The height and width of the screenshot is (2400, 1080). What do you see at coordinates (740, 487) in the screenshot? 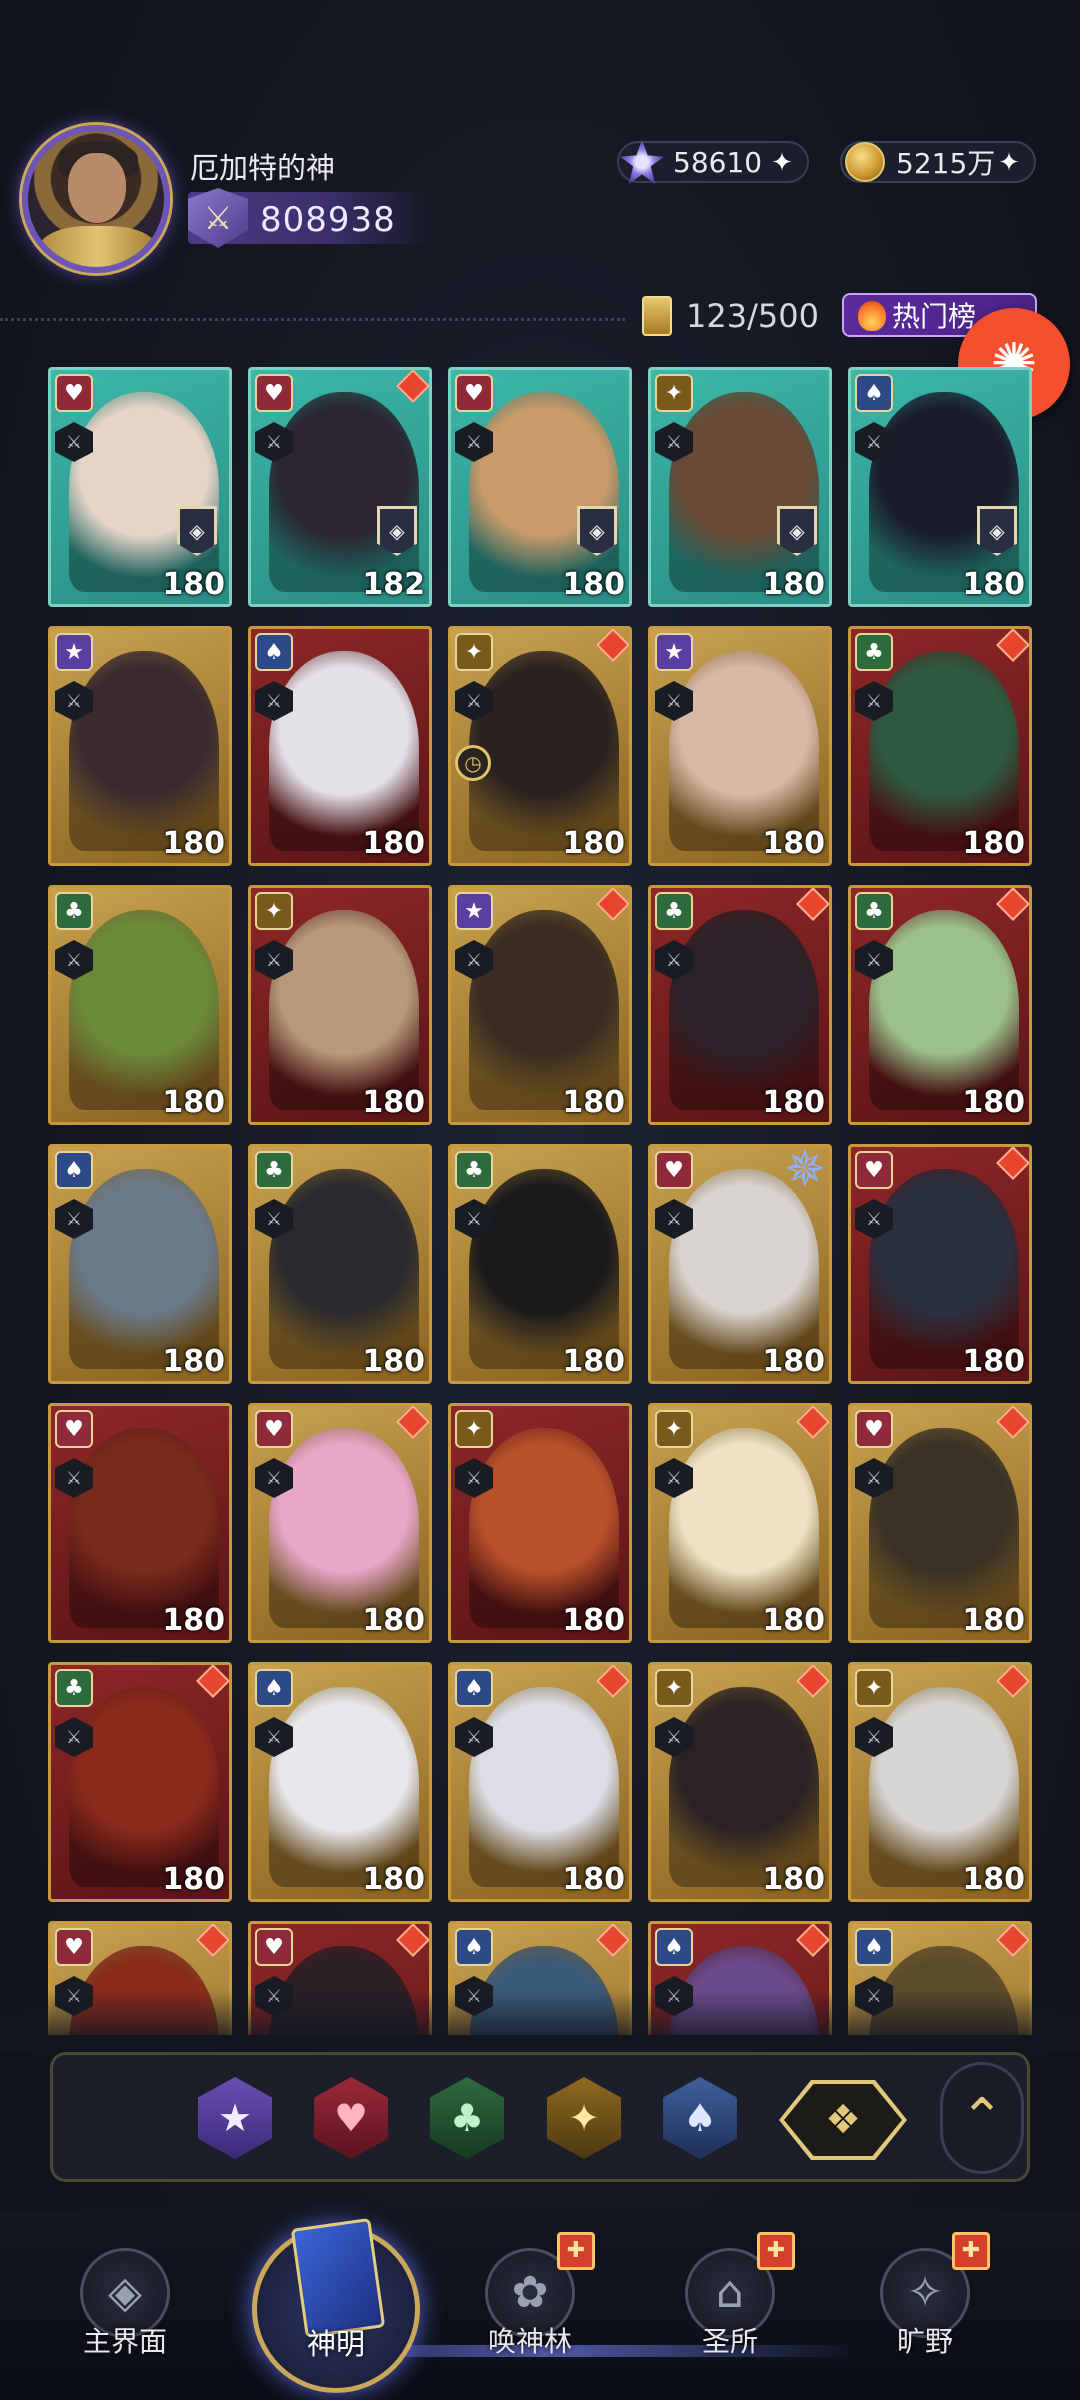
I see `god-card: ✦ ⚔ ◈ 180` at bounding box center [740, 487].